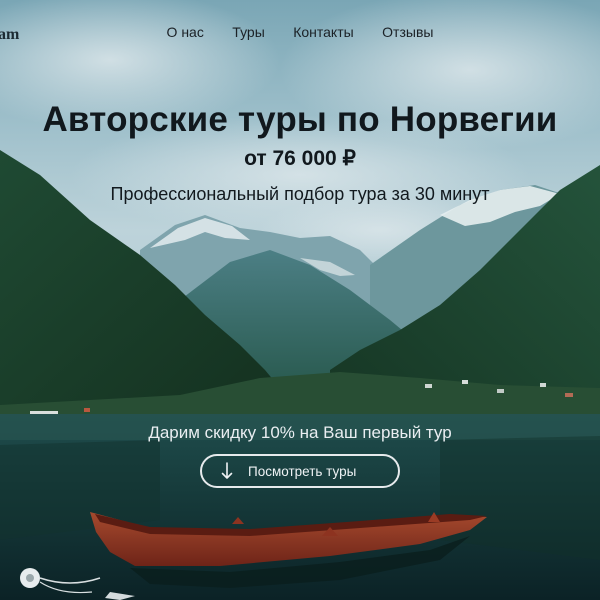  I want to click on nav-link-tours: Туры, so click(248, 32).